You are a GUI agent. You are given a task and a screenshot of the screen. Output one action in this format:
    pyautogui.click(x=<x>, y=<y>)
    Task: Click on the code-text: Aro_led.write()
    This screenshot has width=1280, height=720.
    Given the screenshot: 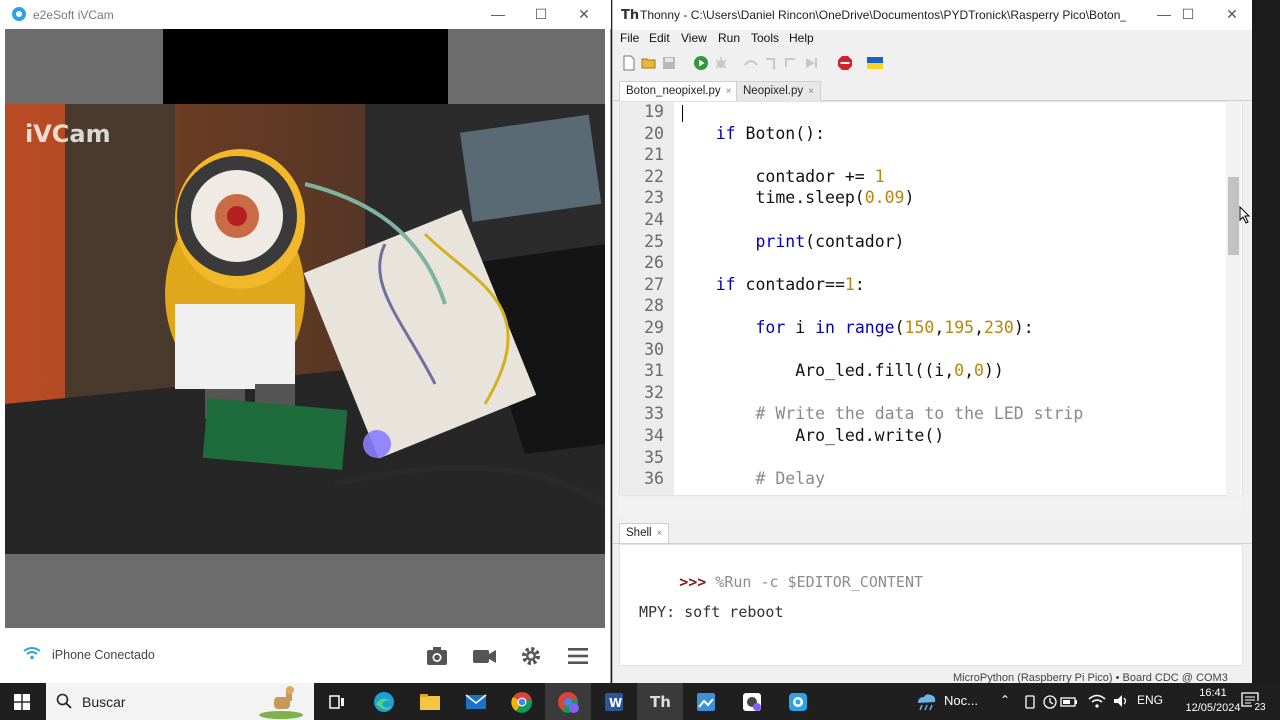 What is the action you would take?
    pyautogui.click(x=810, y=435)
    